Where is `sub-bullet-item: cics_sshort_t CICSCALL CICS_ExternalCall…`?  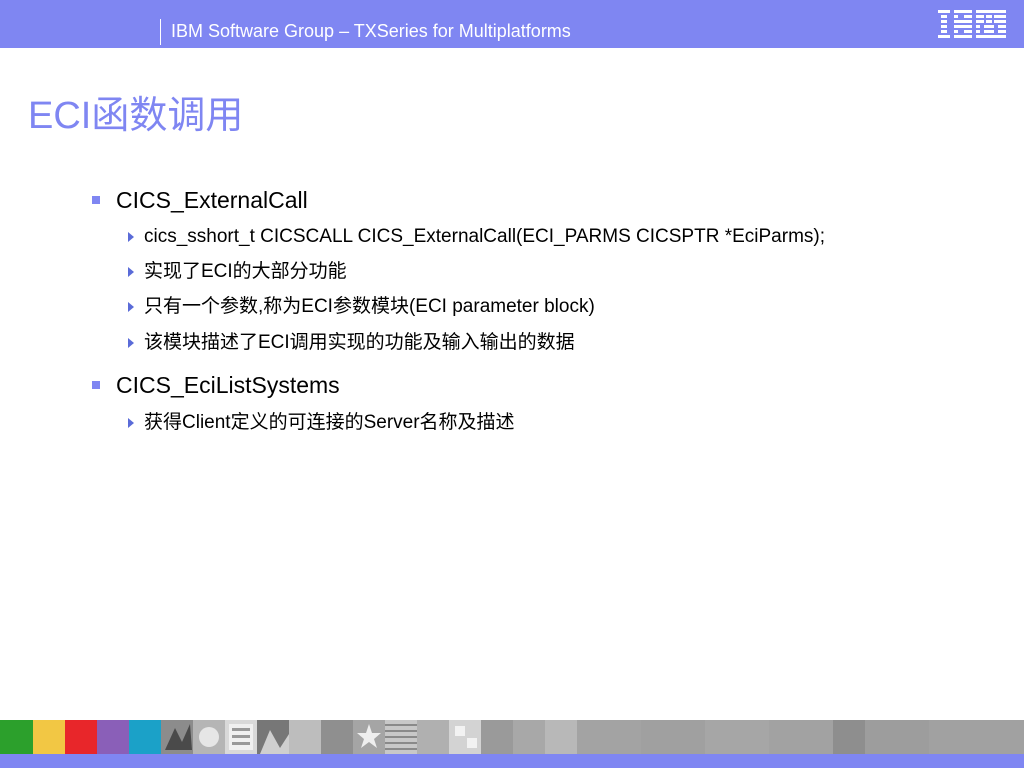
sub-bullet-item: cics_sshort_t CICSCALL CICS_ExternalCall… is located at coordinates (485, 236).